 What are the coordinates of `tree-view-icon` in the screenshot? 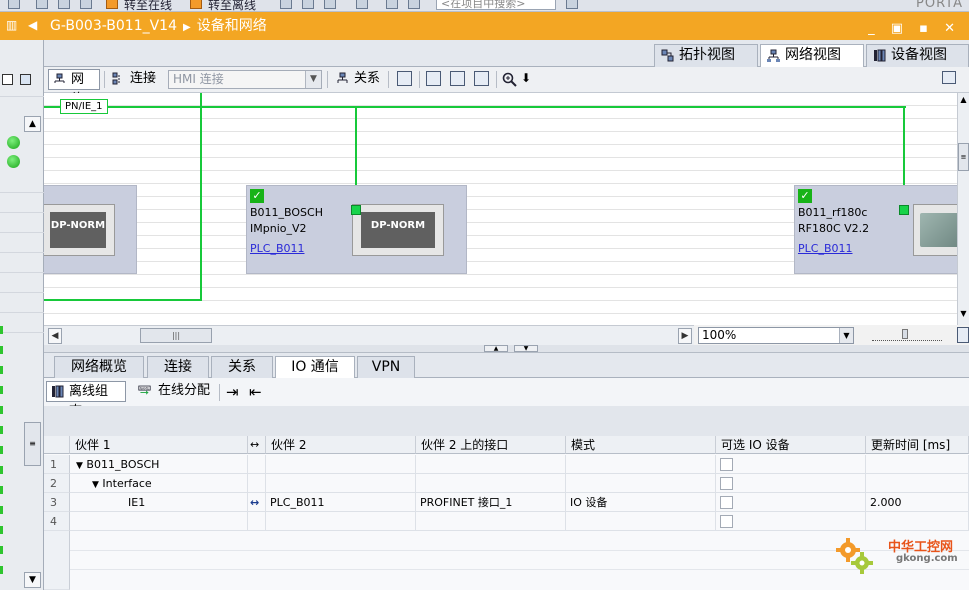 It's located at (7, 79).